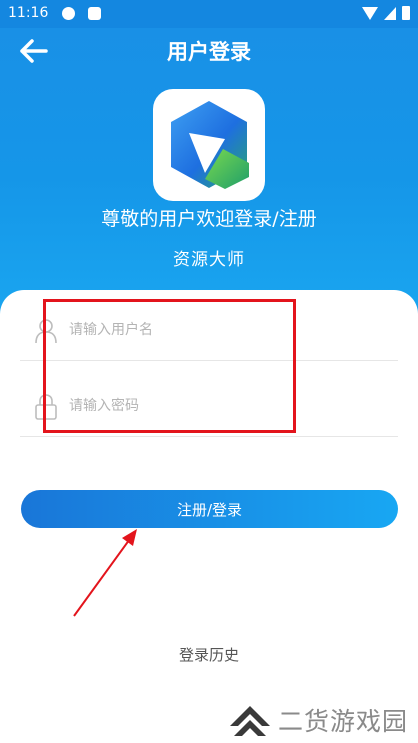  What do you see at coordinates (390, 13) in the screenshot?
I see `signal-icon` at bounding box center [390, 13].